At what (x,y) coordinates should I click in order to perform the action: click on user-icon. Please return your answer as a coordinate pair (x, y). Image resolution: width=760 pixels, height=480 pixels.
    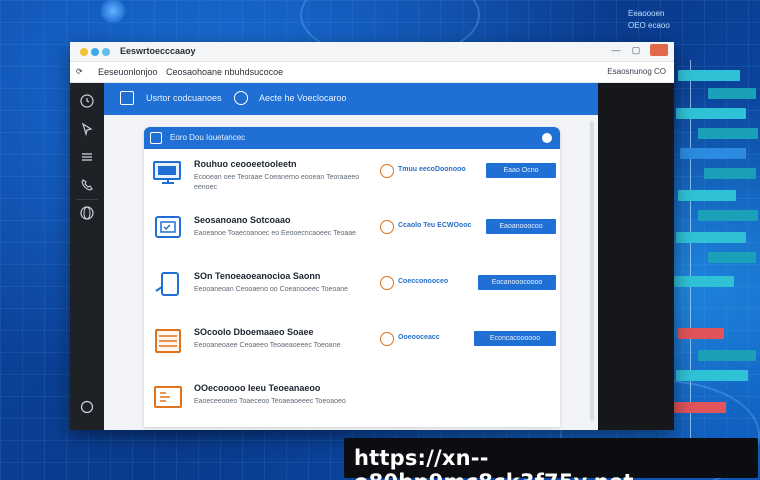
    Looking at the image, I should click on (241, 98).